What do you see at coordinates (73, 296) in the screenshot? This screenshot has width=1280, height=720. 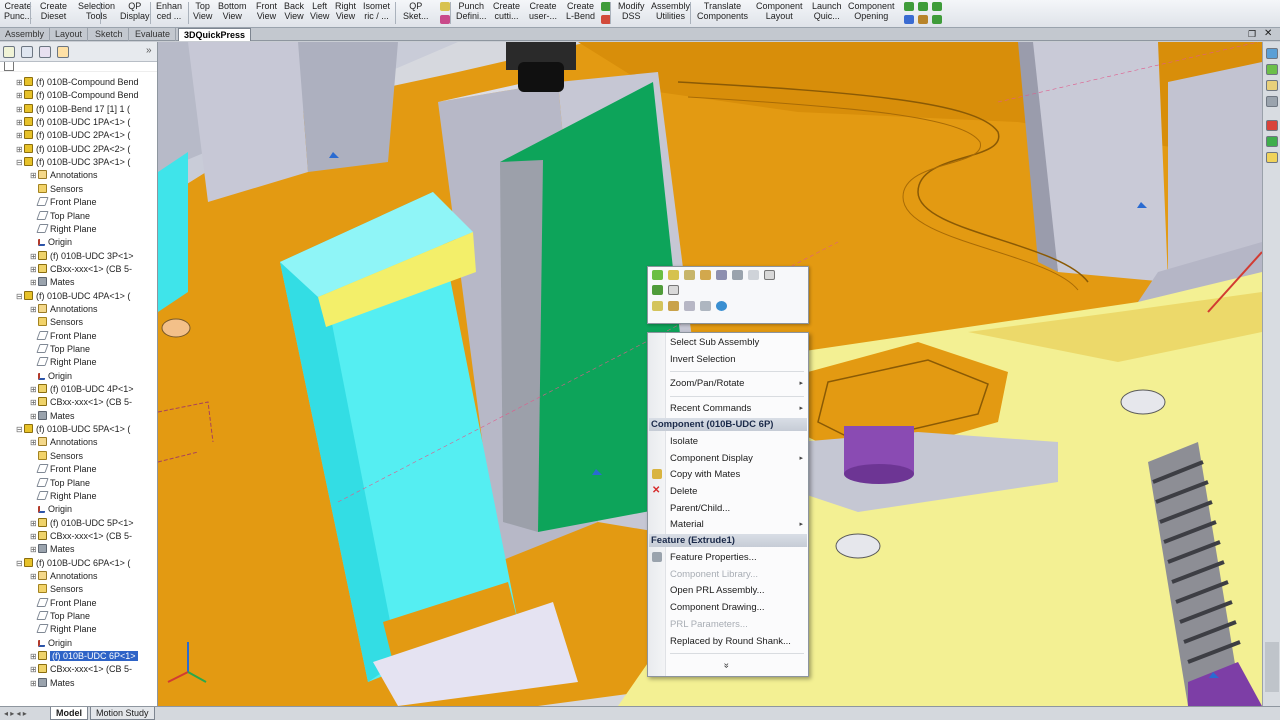 I see `tree-item: ⊟ (f) 010B-UDC 4PA<1> (` at bounding box center [73, 296].